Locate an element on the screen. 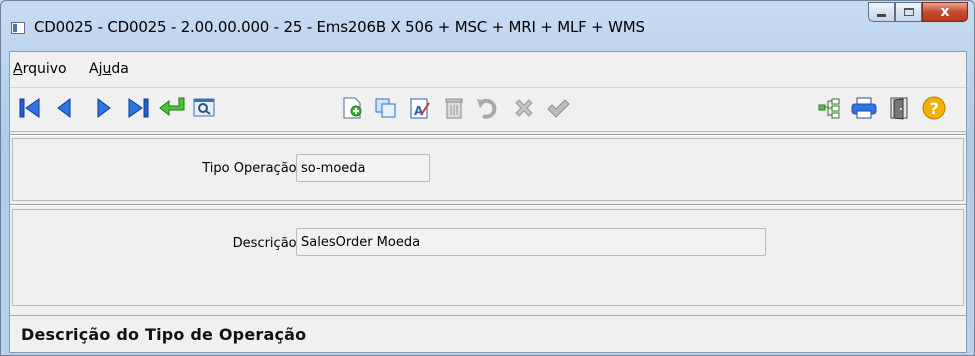  minimize-icon is located at coordinates (881, 15).